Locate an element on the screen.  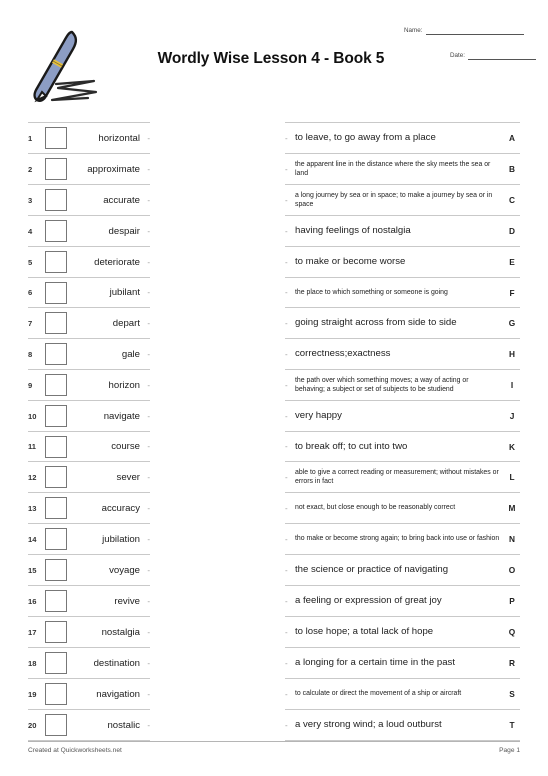
word-row: 16 revive - is located at coordinates (89, 601).